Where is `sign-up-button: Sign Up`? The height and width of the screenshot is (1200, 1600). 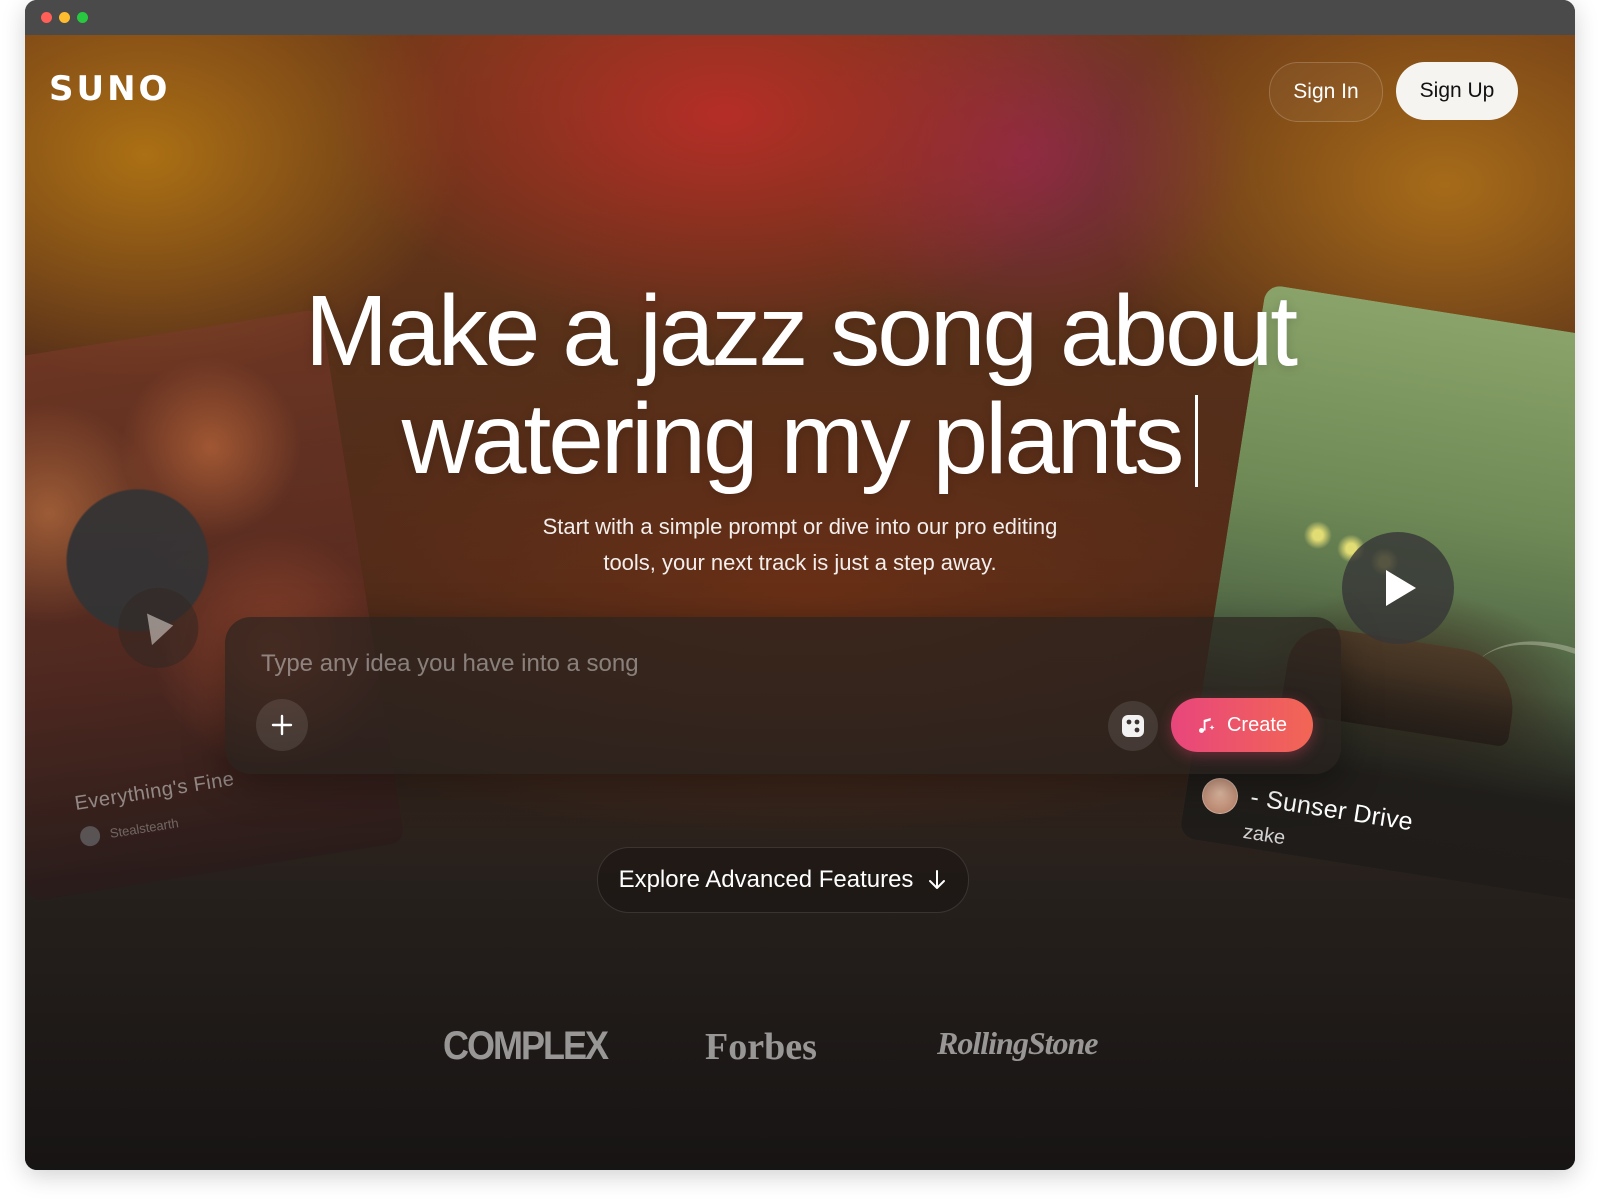 sign-up-button: Sign Up is located at coordinates (1457, 91).